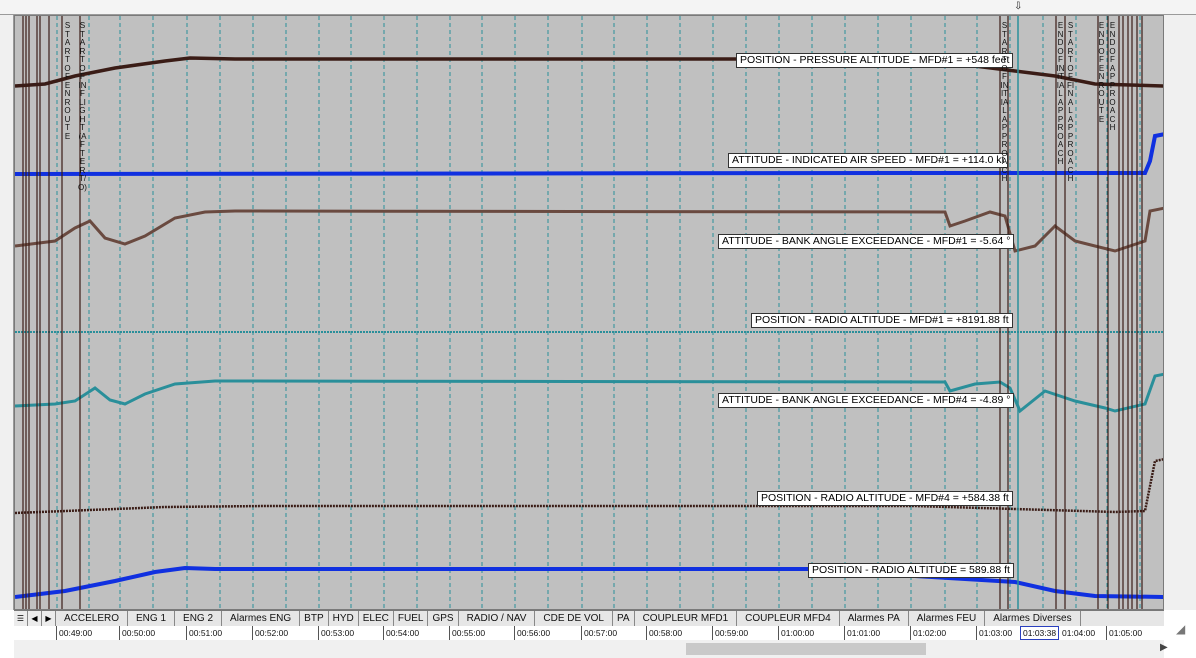 This screenshot has height=658, width=1196. What do you see at coordinates (788, 618) in the screenshot?
I see `tab-coupleur-mfd4: COUPLEUR MFD4` at bounding box center [788, 618].